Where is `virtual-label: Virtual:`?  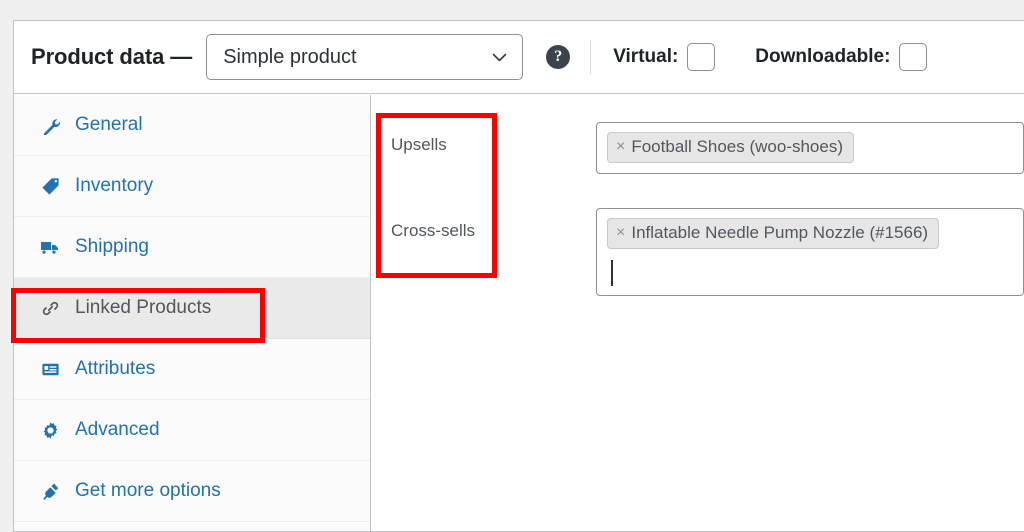 virtual-label: Virtual: is located at coordinates (646, 56).